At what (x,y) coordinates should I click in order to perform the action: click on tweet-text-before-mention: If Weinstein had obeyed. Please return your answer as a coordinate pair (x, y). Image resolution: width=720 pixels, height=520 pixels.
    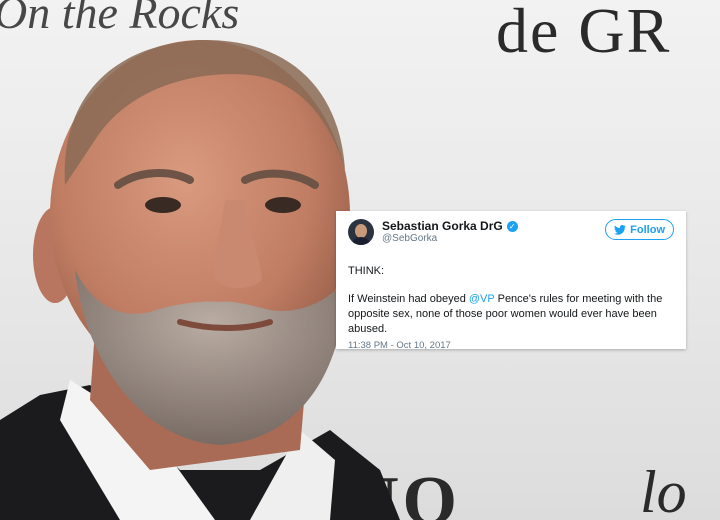
    Looking at the image, I should click on (408, 299).